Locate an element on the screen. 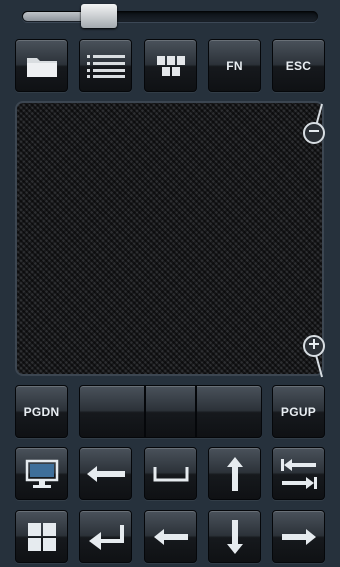  left-arrow-button is located at coordinates (170, 536).